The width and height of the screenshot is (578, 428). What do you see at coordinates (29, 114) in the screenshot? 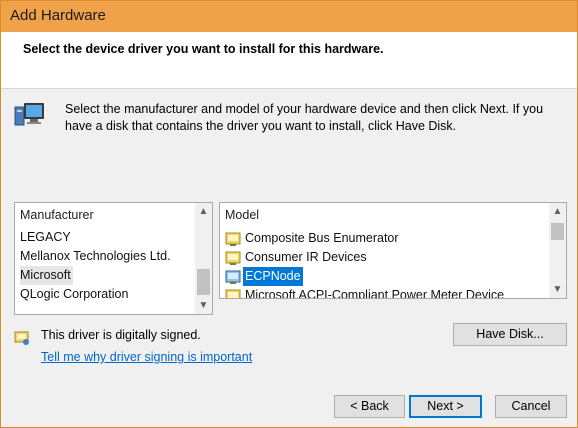
I see `hardware-computer-icon` at bounding box center [29, 114].